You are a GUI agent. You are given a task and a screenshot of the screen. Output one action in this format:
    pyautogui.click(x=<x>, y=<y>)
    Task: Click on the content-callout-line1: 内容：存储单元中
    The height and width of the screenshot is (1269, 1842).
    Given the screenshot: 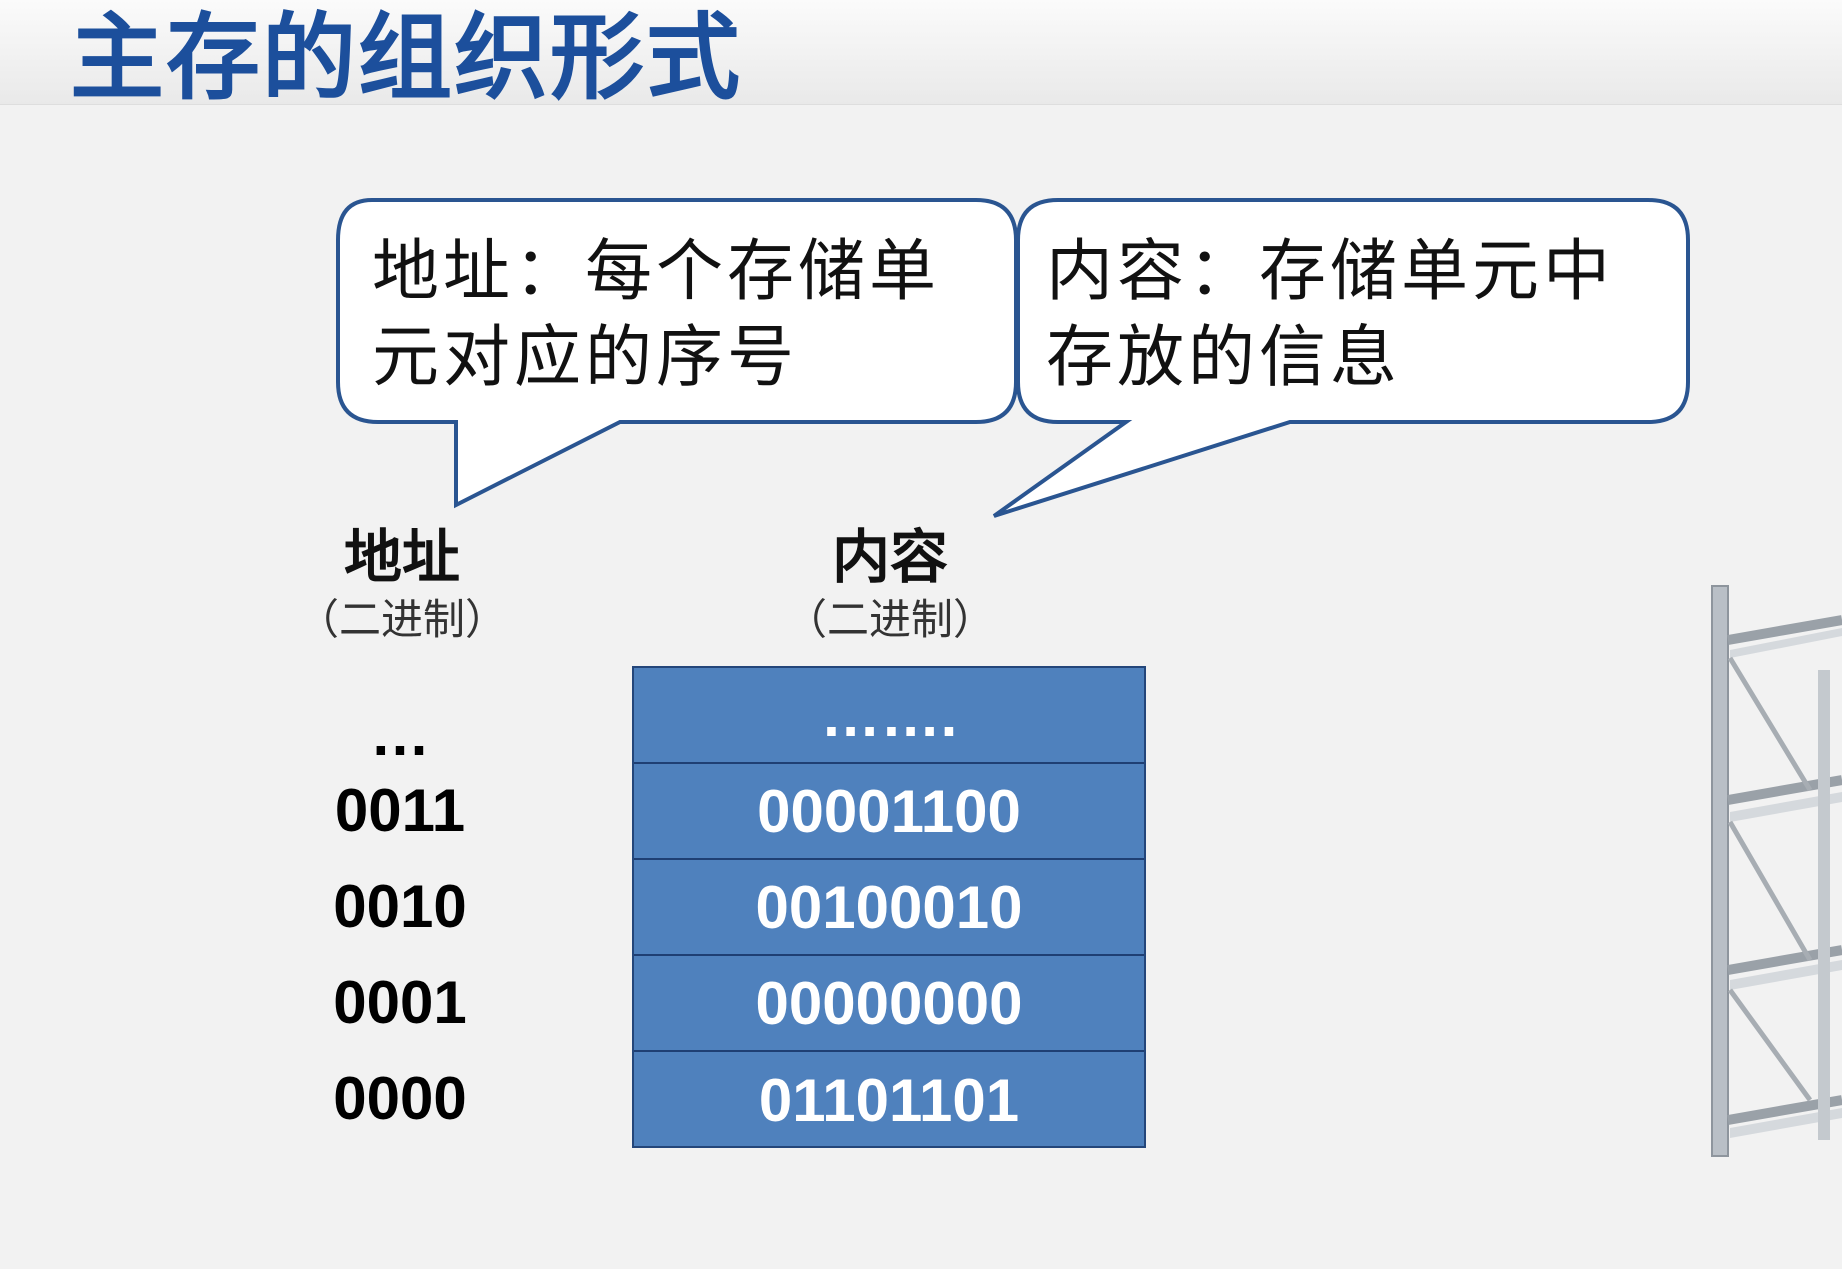 What is the action you would take?
    pyautogui.click(x=1330, y=271)
    